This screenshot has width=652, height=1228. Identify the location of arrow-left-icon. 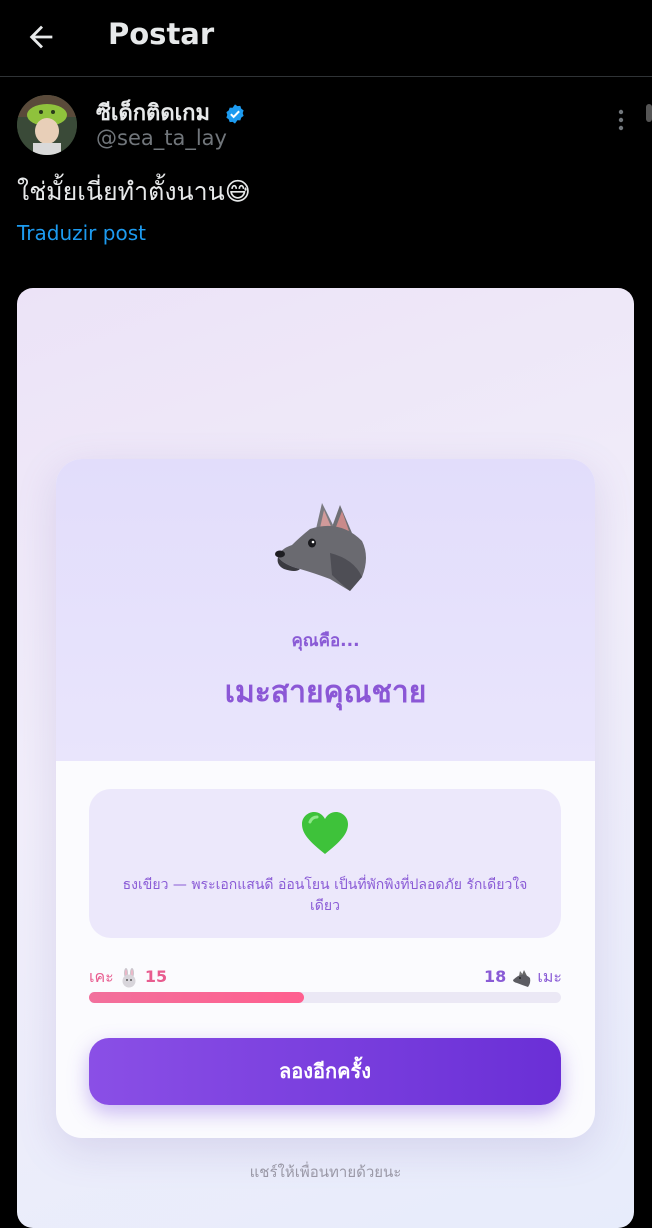
(41, 37).